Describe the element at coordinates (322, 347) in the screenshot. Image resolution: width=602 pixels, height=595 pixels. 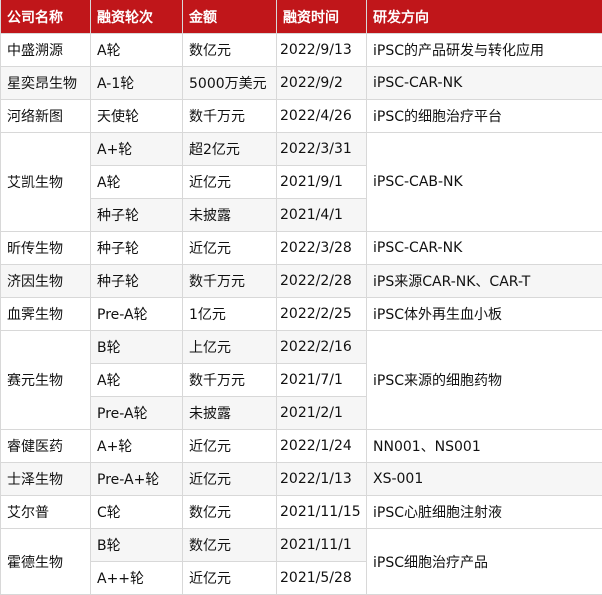
I see `date-cell: 2022/2/16` at that location.